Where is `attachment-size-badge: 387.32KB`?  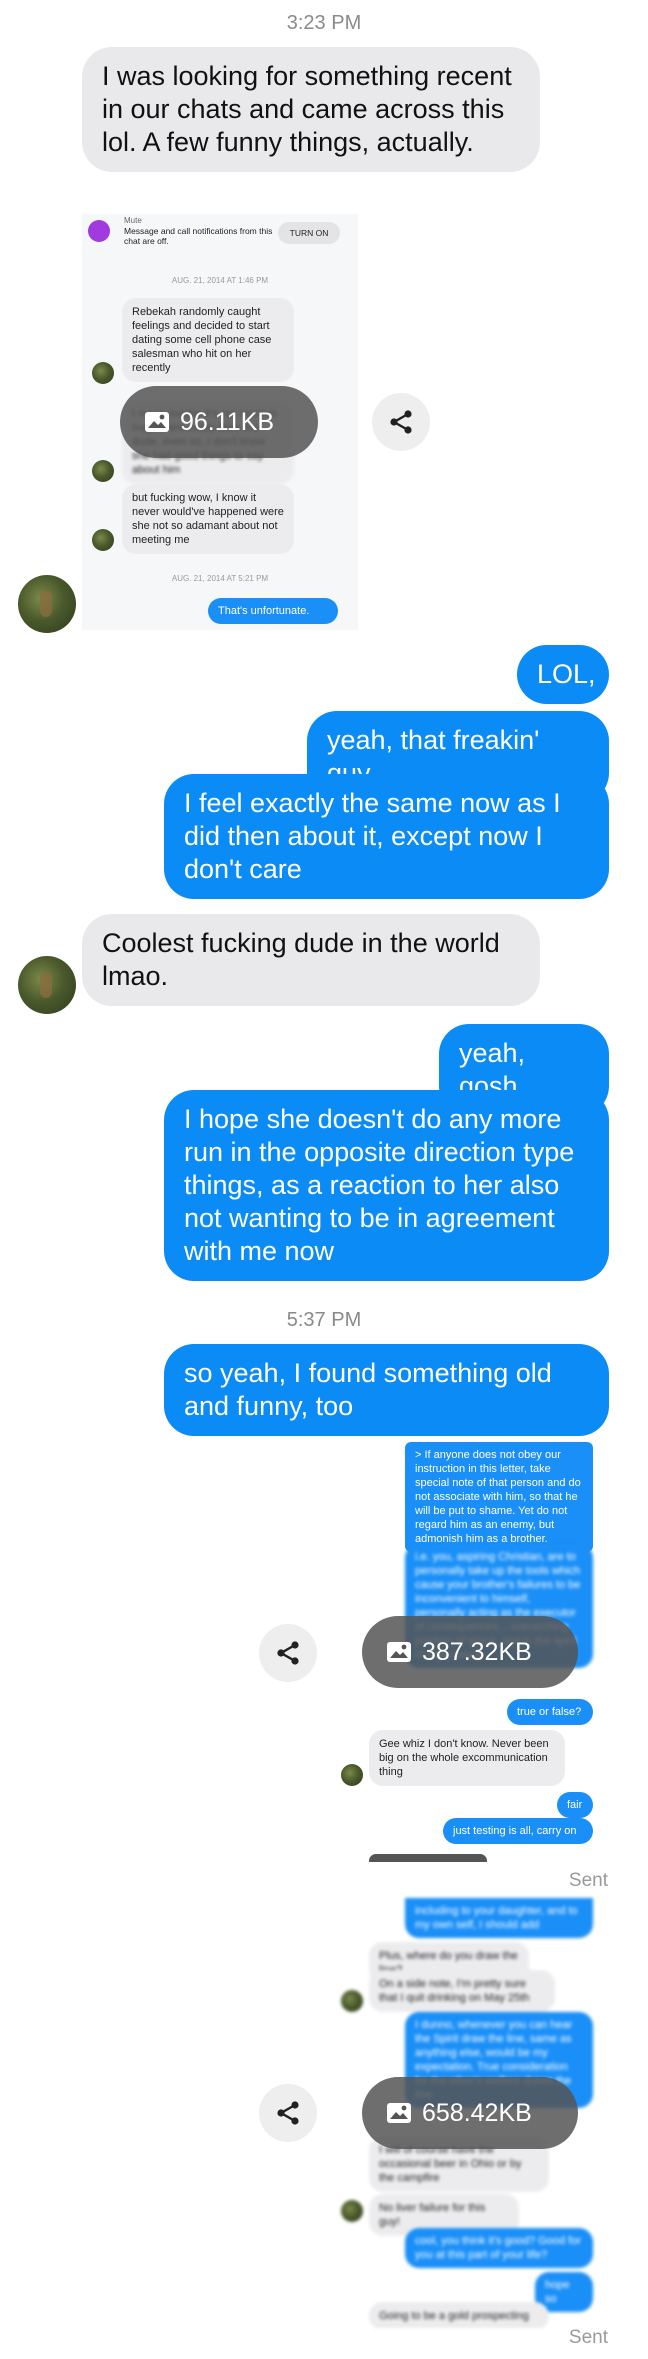
attachment-size-badge: 387.32KB is located at coordinates (470, 1652).